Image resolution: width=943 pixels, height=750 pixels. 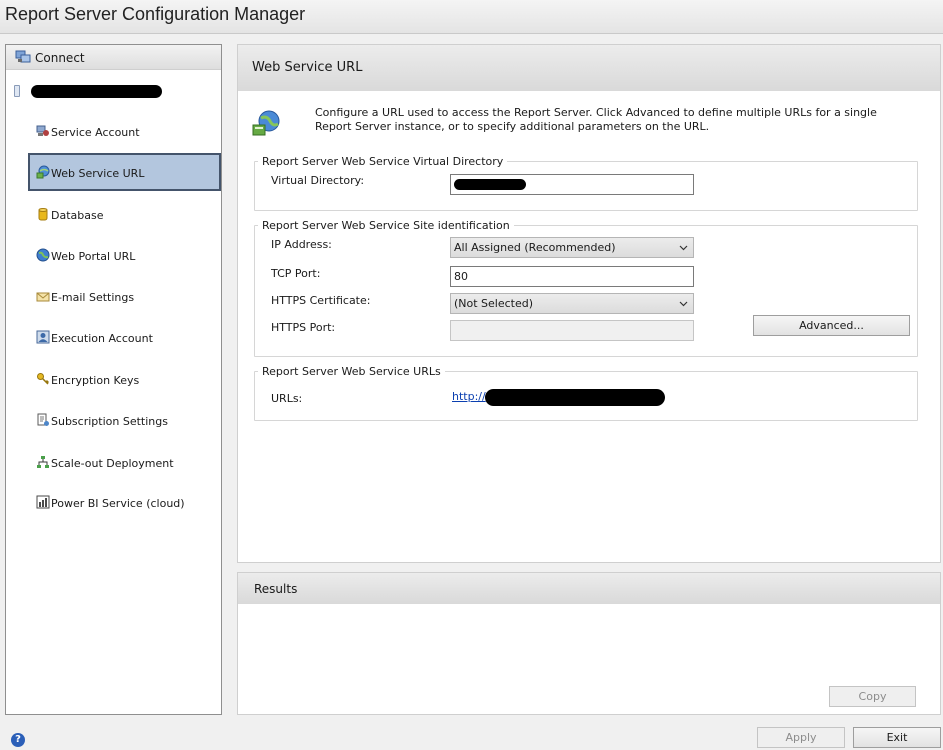 What do you see at coordinates (155, 14) in the screenshot?
I see `window-title: Report Server Configuration Manager` at bounding box center [155, 14].